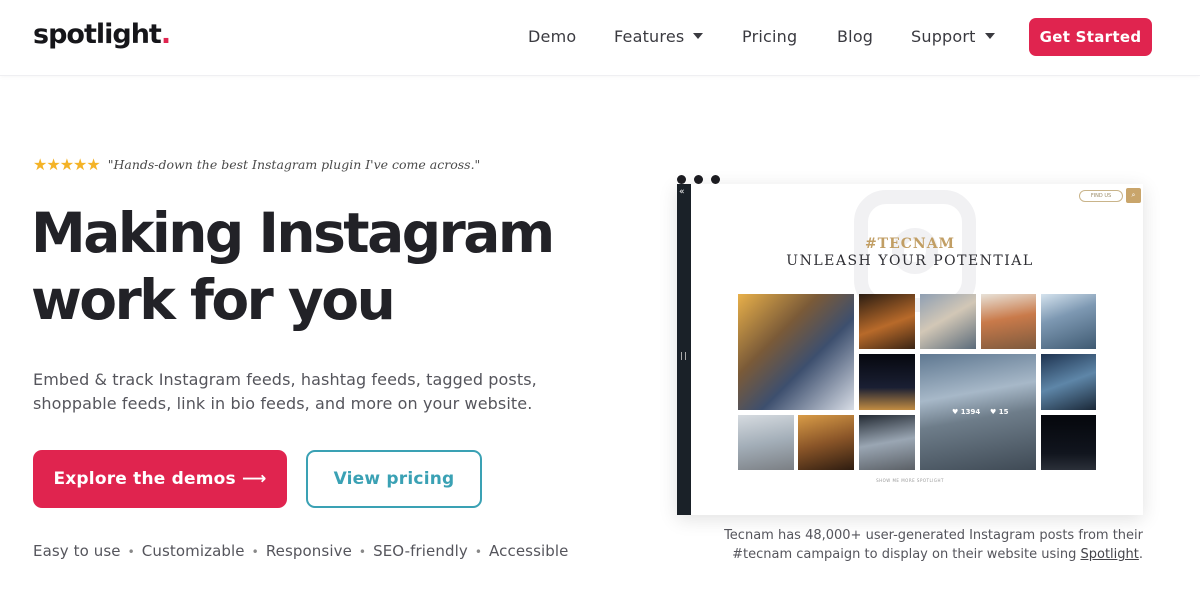 Image resolution: width=1200 pixels, height=610 pixels. Describe the element at coordinates (311, 267) in the screenshot. I see `page-title: Making Instagram work for you` at that location.